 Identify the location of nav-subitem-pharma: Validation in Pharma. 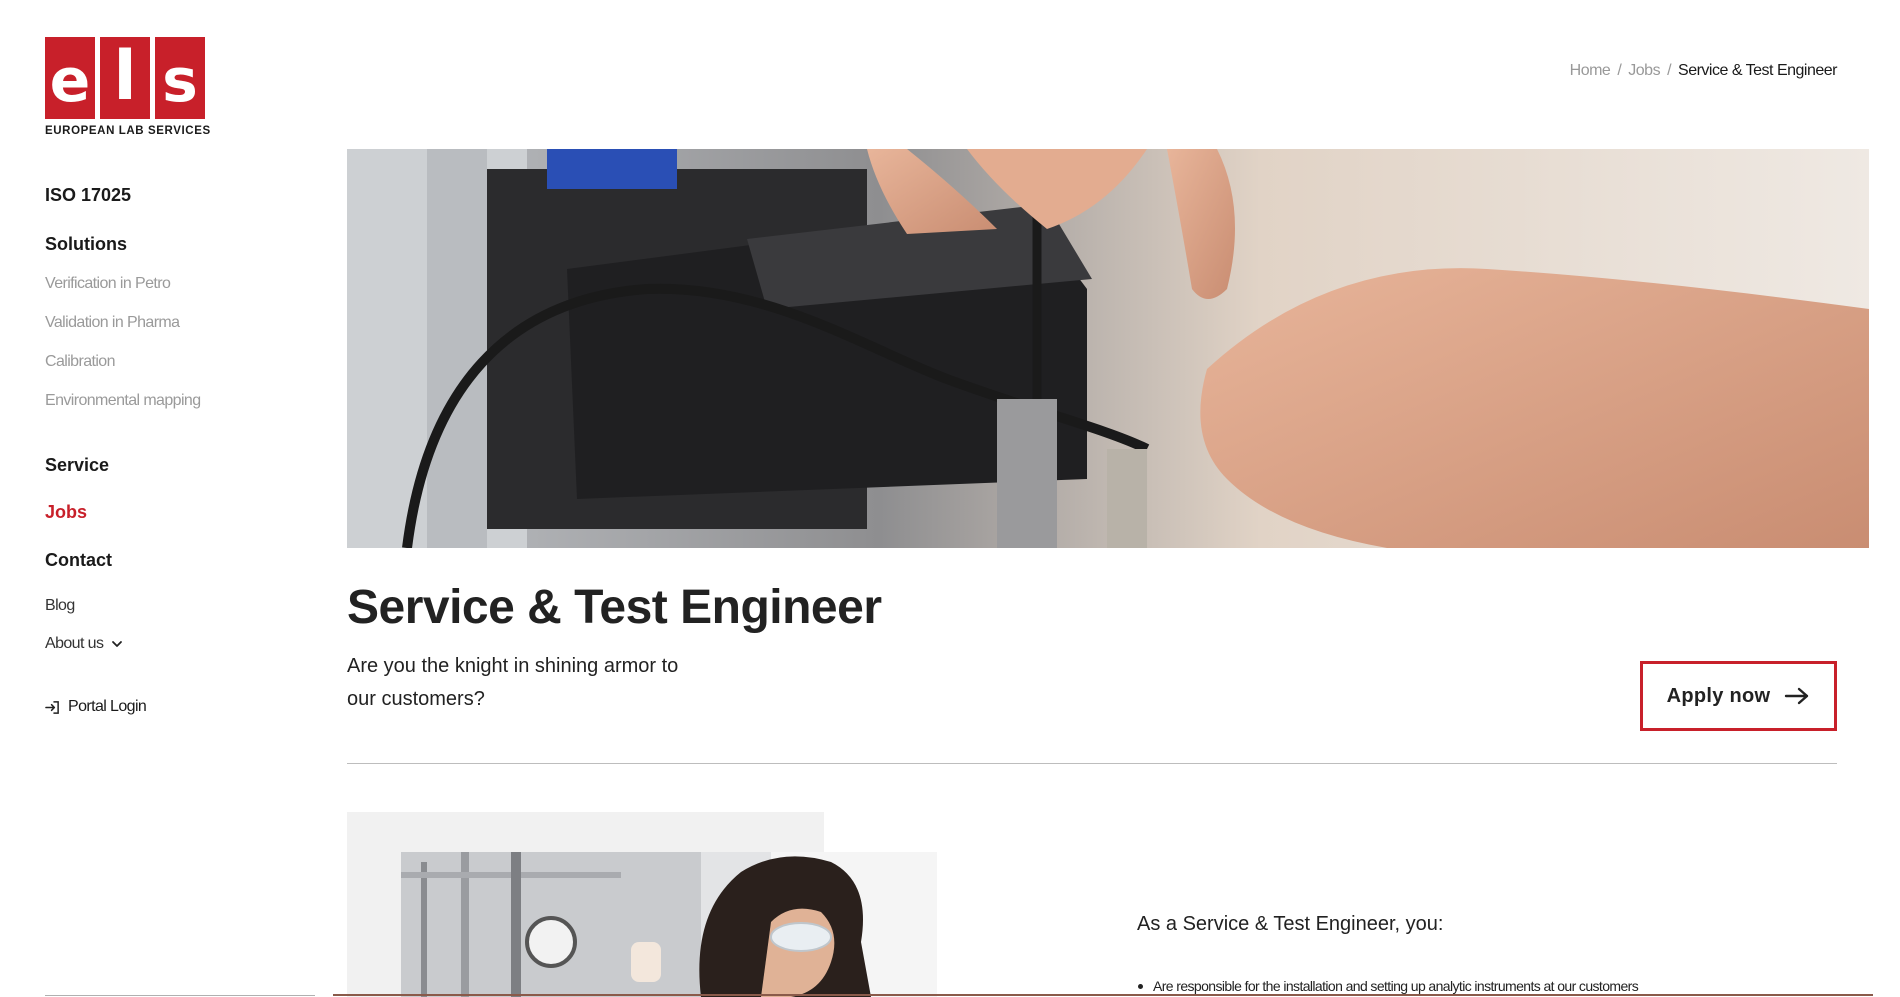
(112, 323).